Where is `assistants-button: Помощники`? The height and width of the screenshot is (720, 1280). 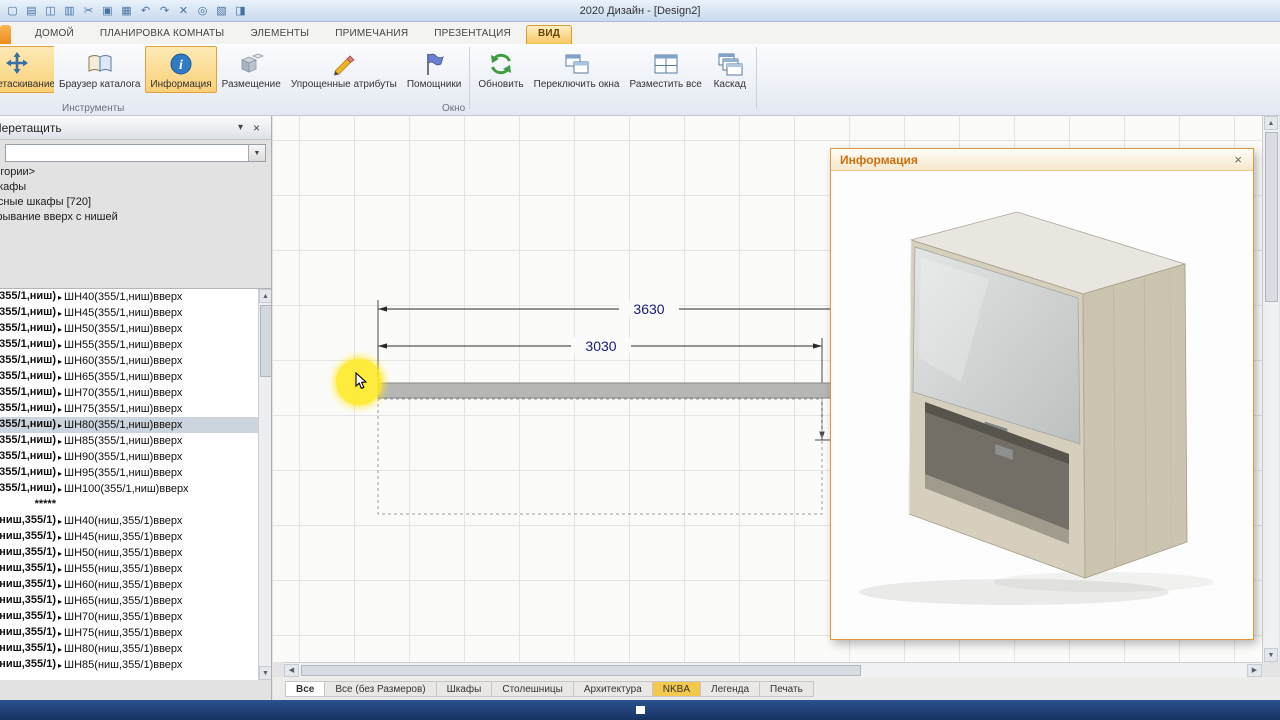 assistants-button: Помощники is located at coordinates (434, 69).